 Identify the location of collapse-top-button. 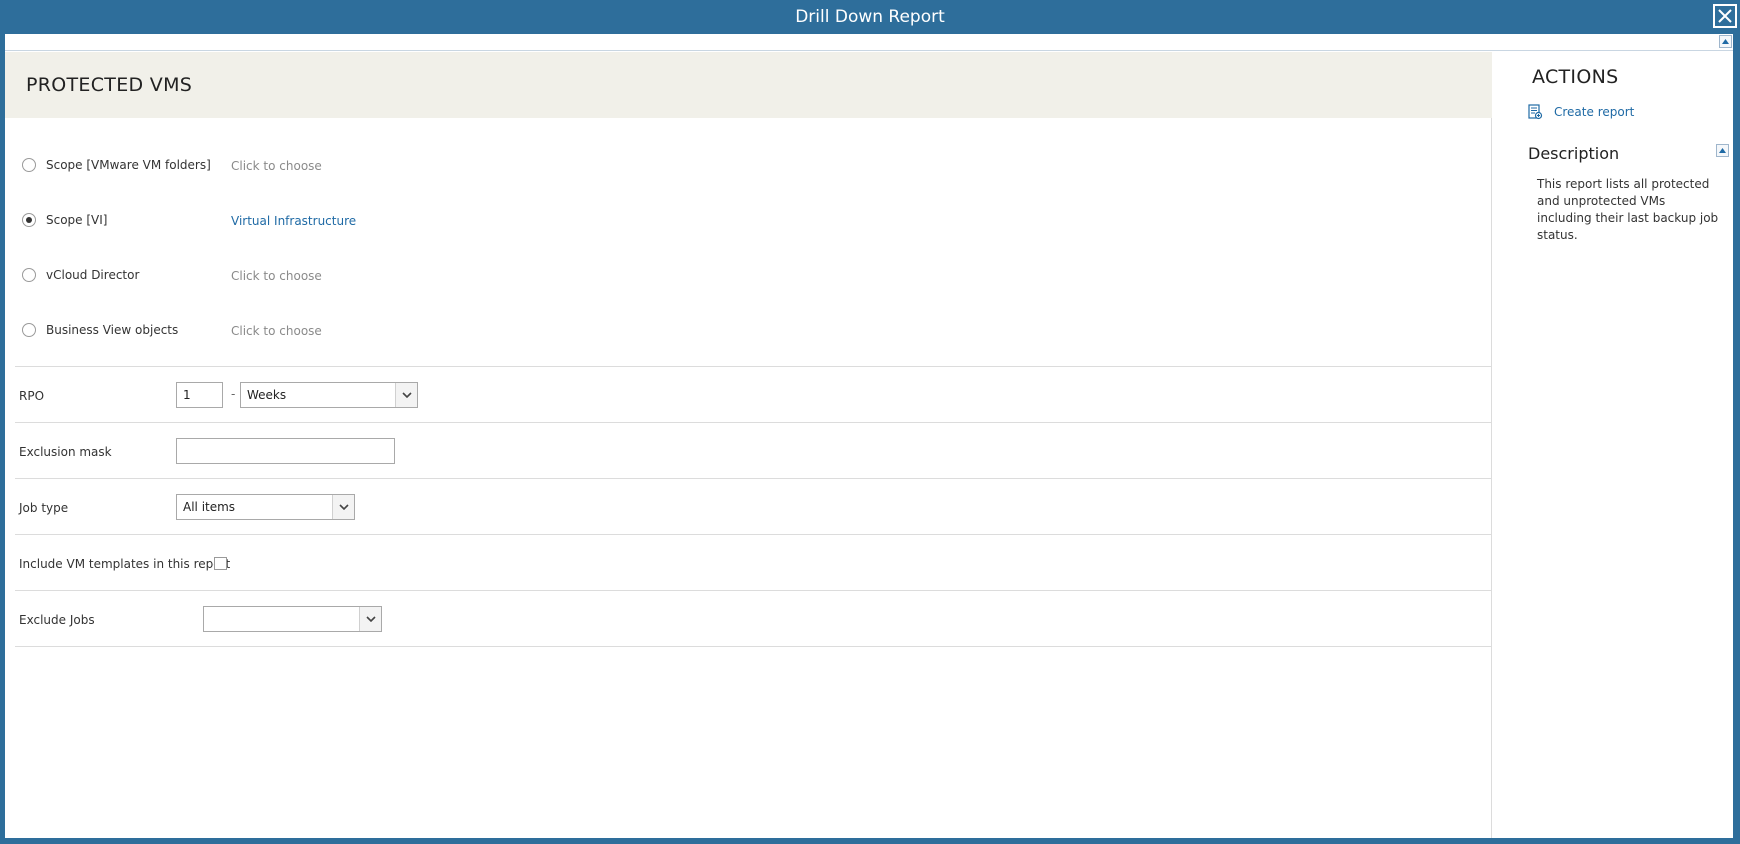
(1725, 41).